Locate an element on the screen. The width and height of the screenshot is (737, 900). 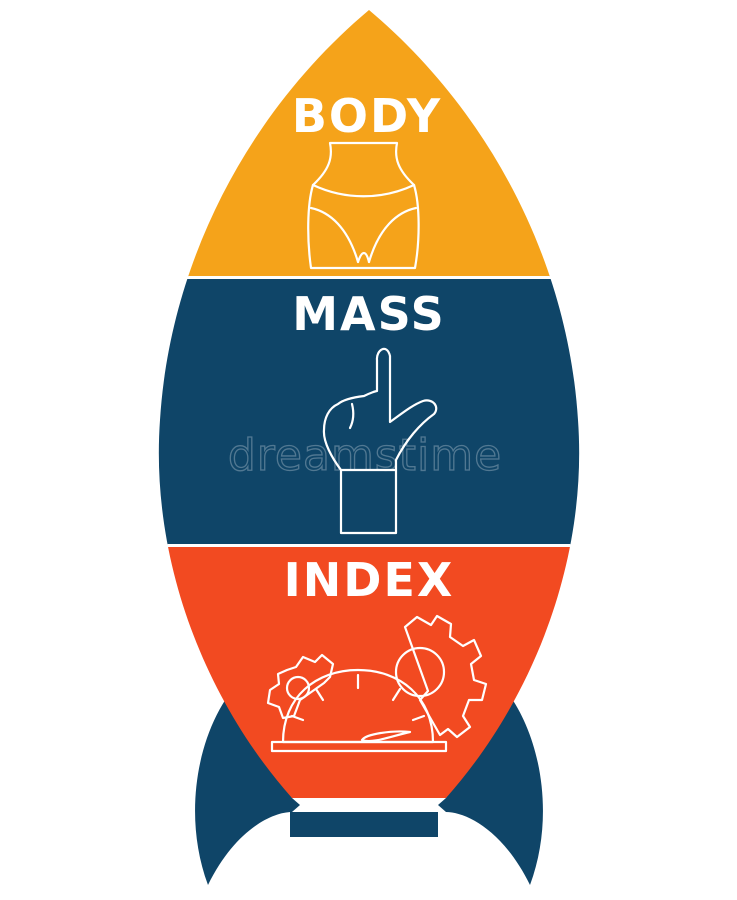
word-index: INDEX is located at coordinates (369, 580).